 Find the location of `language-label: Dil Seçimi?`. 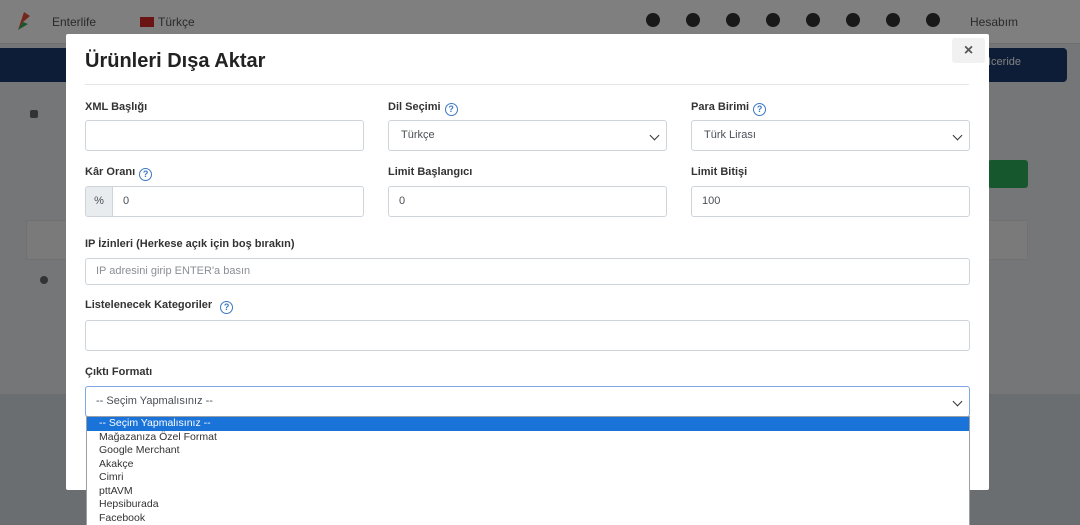

language-label: Dil Seçimi? is located at coordinates (423, 108).